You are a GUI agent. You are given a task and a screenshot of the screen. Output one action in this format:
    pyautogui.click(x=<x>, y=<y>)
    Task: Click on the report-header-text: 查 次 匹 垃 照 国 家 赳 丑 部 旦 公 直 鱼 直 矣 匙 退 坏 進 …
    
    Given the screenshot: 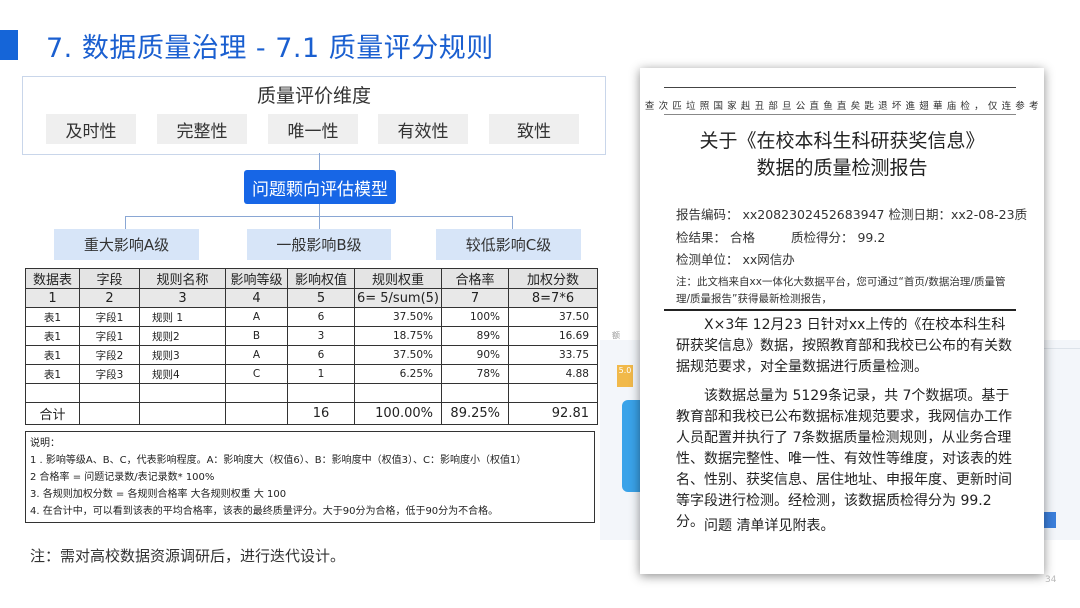 What is the action you would take?
    pyautogui.click(x=842, y=106)
    